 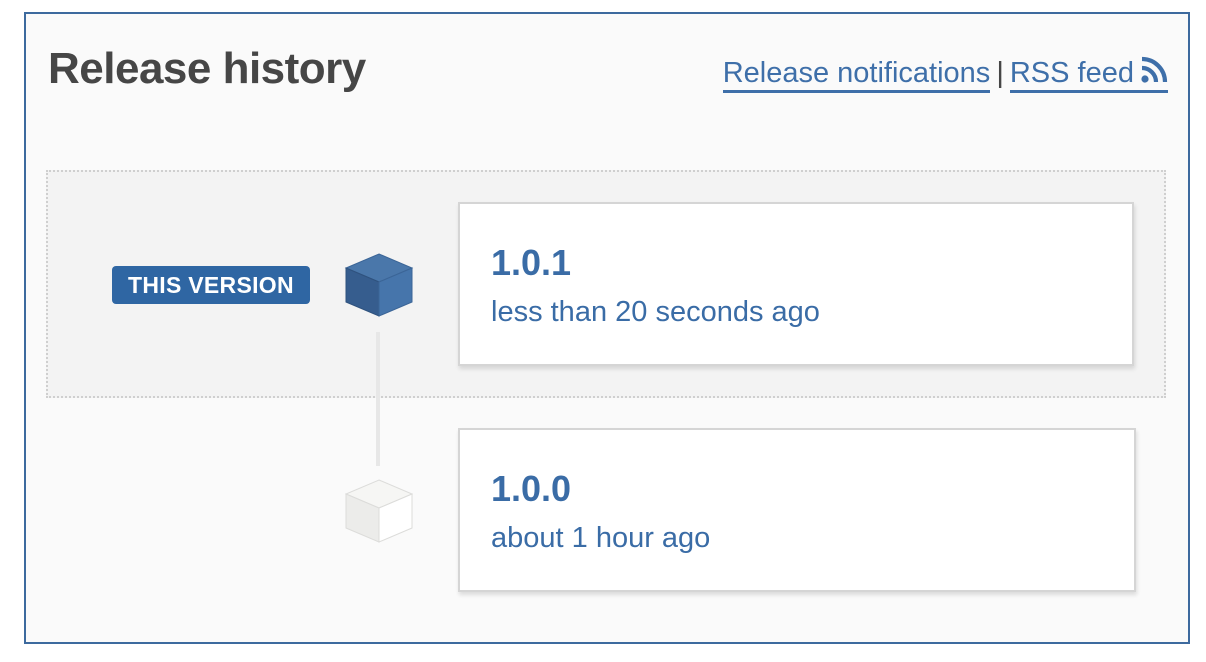 What do you see at coordinates (531, 488) in the screenshot?
I see `release-version: 1.0.0` at bounding box center [531, 488].